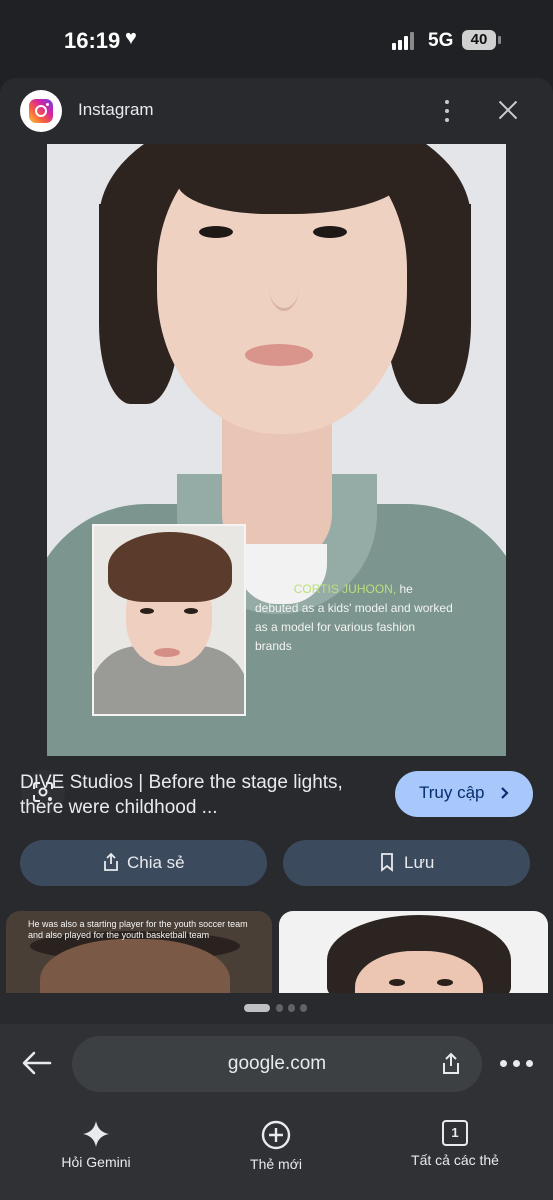 The width and height of the screenshot is (553, 1200). I want to click on all-tabs-button: 1 Tất cả các thẻ, so click(455, 1144).